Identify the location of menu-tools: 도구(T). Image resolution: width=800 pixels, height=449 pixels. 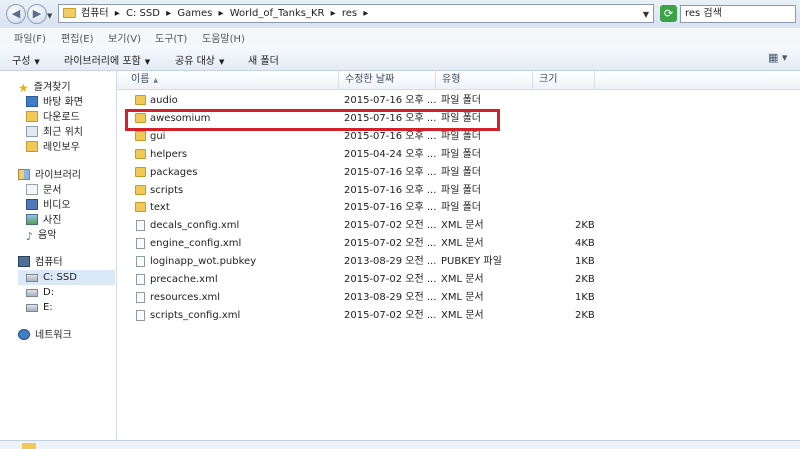
(171, 37).